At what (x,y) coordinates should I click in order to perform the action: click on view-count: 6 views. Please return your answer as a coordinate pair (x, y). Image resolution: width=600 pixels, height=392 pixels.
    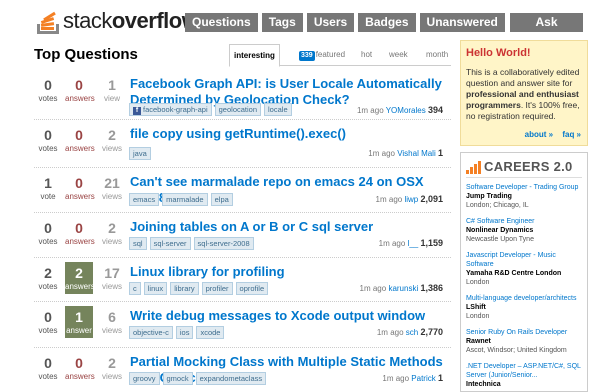
    Looking at the image, I should click on (111, 322).